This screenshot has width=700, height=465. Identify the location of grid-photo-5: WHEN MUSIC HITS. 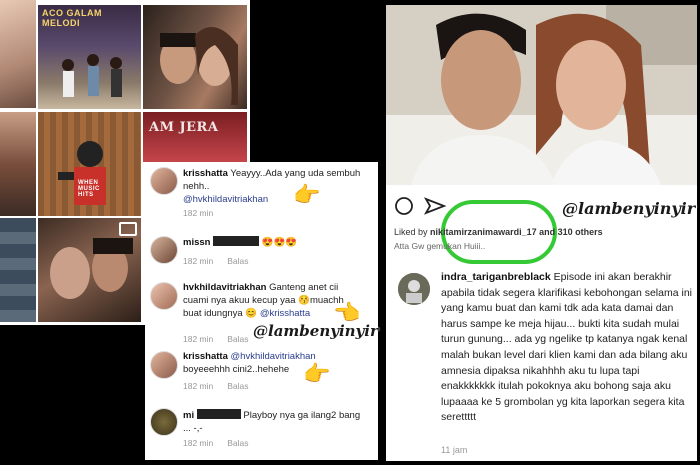
(89, 164).